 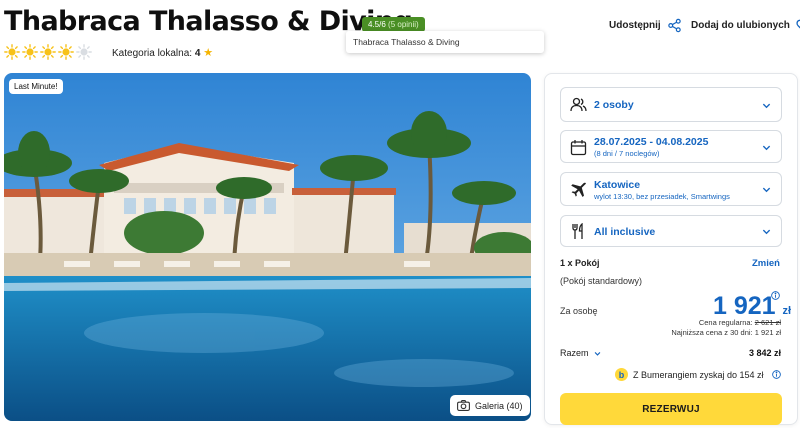 I want to click on rating-score: 4.5/6, so click(x=377, y=24).